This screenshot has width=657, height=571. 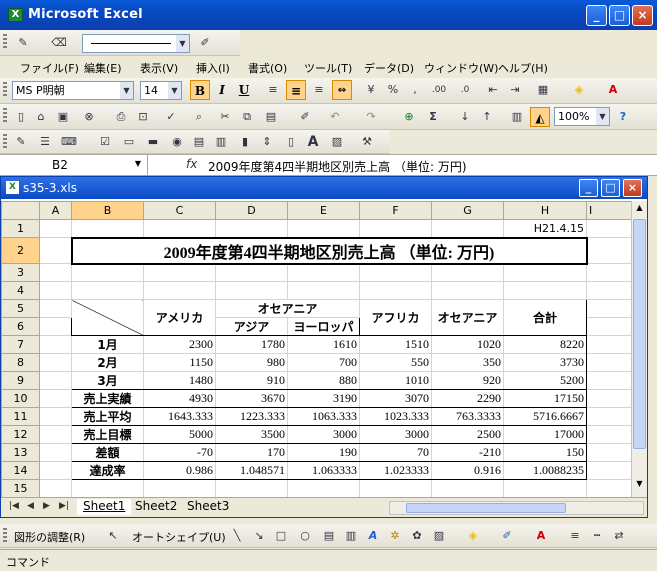 What do you see at coordinates (642, 15) in the screenshot?
I see `close-button: ×` at bounding box center [642, 15].